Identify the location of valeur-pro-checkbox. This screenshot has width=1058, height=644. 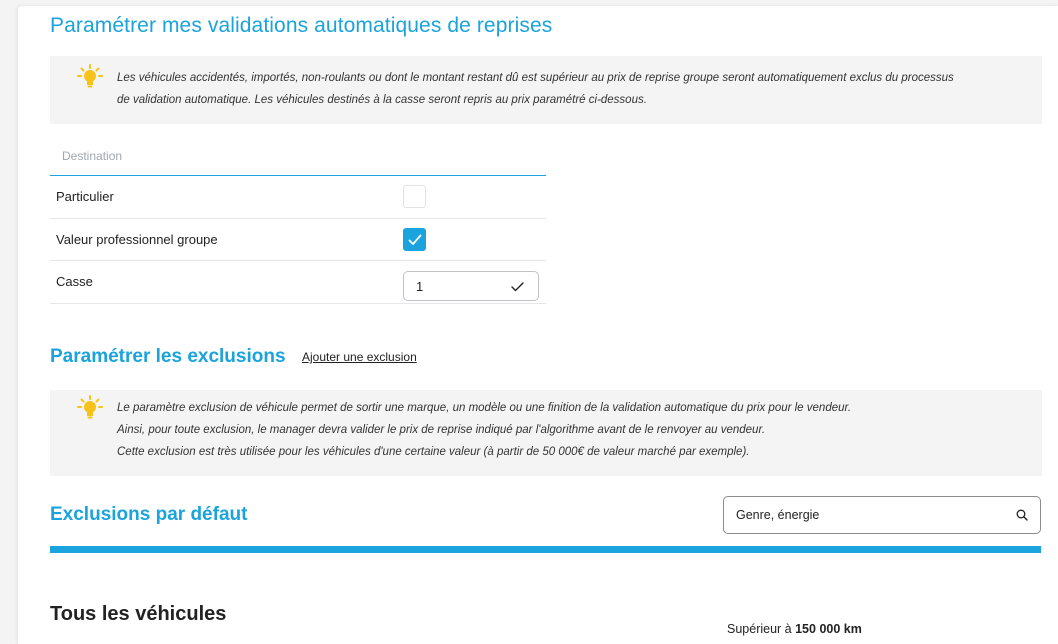
(414, 239).